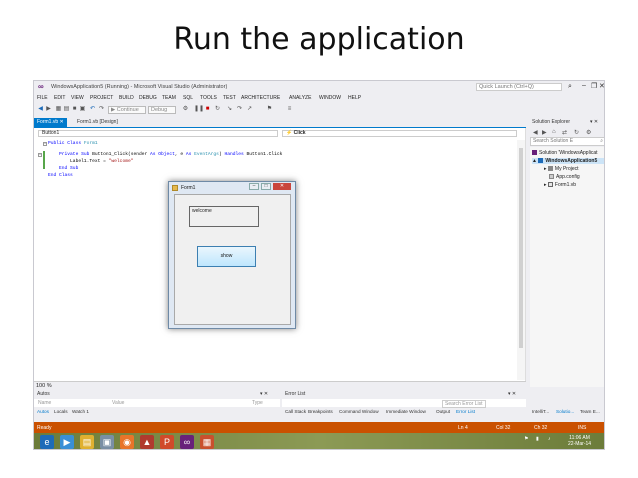 The image size is (638, 478). What do you see at coordinates (512, 394) in the screenshot?
I see `error-list-pin-icon: ▾ ✕` at bounding box center [512, 394].